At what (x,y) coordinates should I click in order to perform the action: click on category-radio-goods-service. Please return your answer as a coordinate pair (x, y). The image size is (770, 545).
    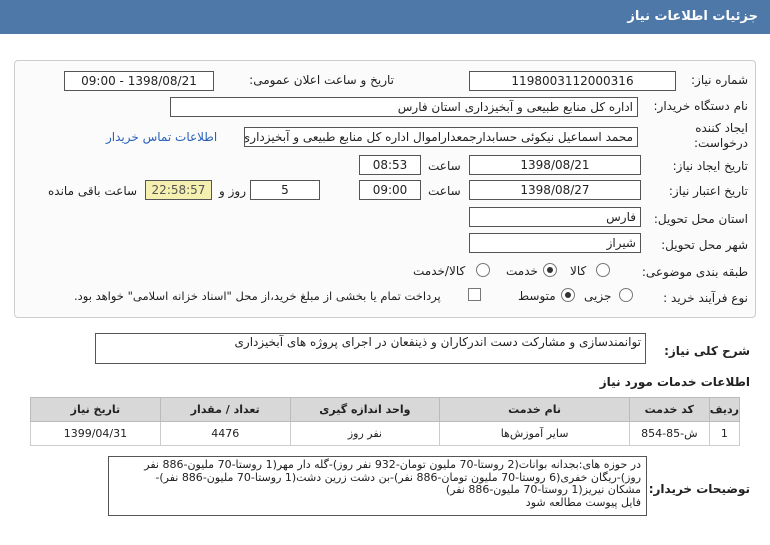
    Looking at the image, I should click on (483, 270).